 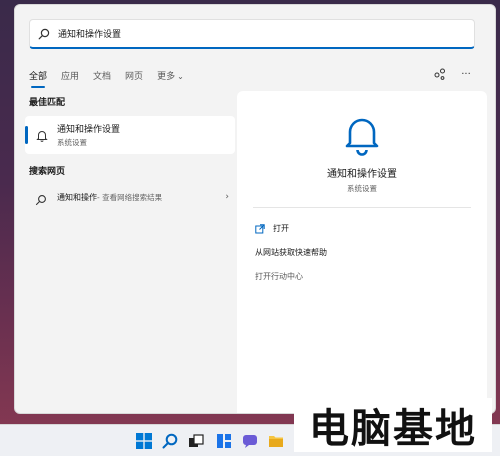 I want to click on windows-start-icon, so click(x=144, y=441).